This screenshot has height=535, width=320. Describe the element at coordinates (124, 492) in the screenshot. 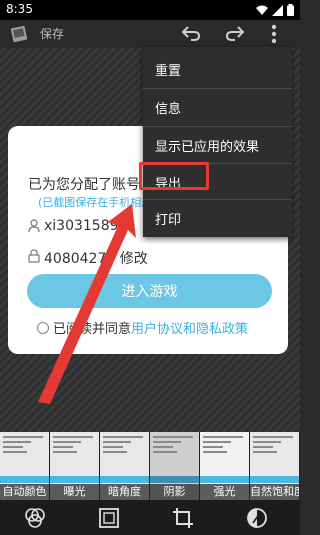

I see `effect-label: 暗角度` at that location.